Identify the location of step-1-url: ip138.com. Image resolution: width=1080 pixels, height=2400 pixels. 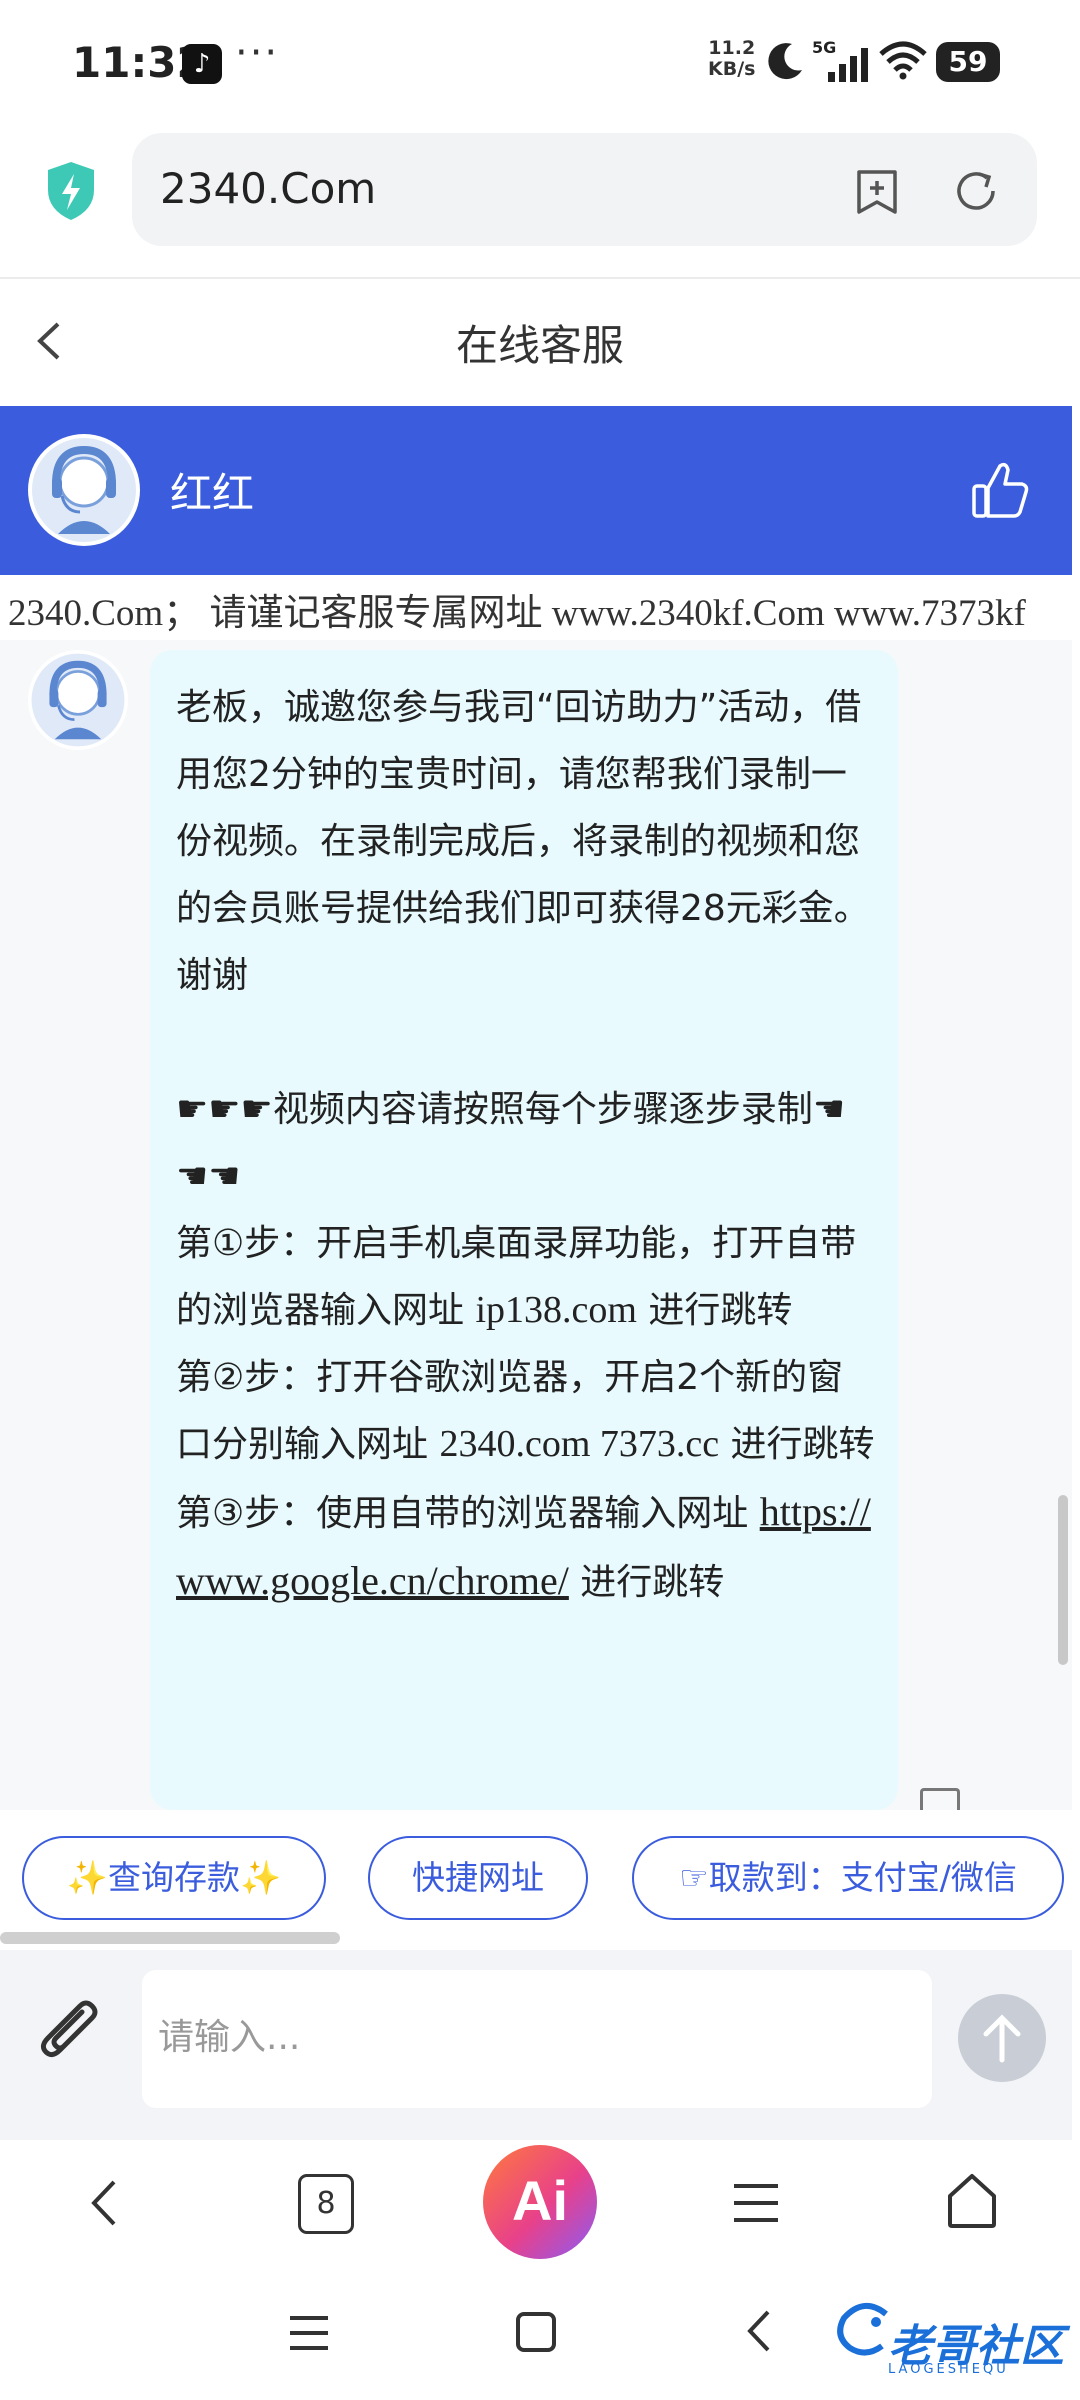
(556, 1310).